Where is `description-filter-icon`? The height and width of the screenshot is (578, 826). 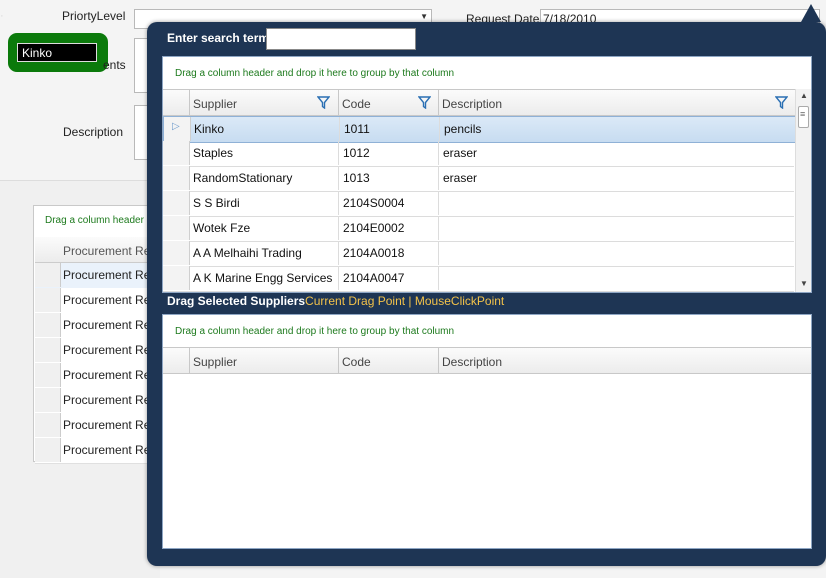 description-filter-icon is located at coordinates (781, 102).